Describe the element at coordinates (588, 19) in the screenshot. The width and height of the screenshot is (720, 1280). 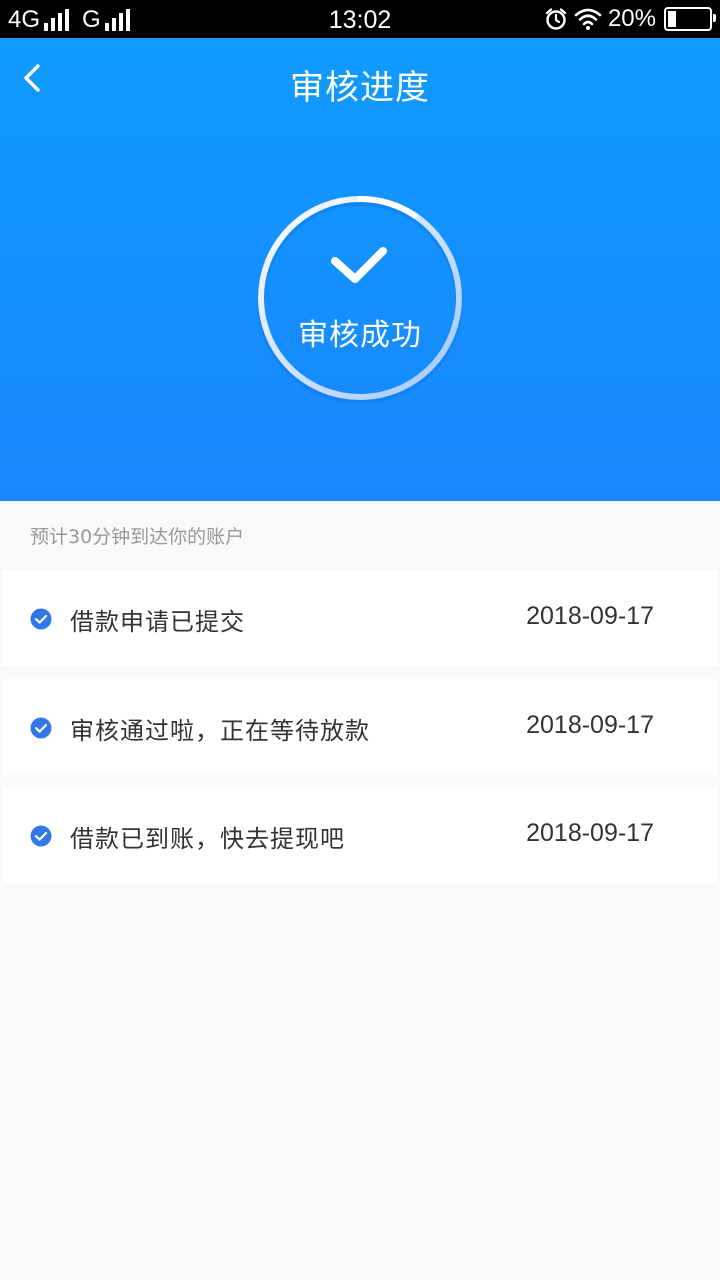
I see `wifi-icon` at that location.